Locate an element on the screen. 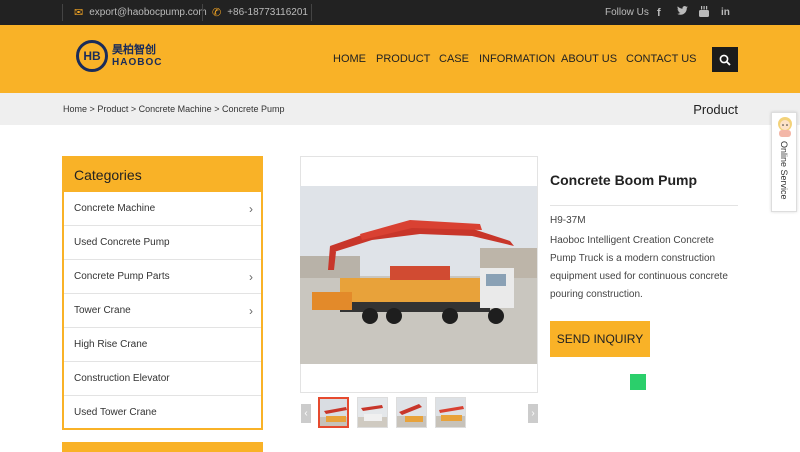  send-inquiry-button: SEND INQUIRY is located at coordinates (600, 339).